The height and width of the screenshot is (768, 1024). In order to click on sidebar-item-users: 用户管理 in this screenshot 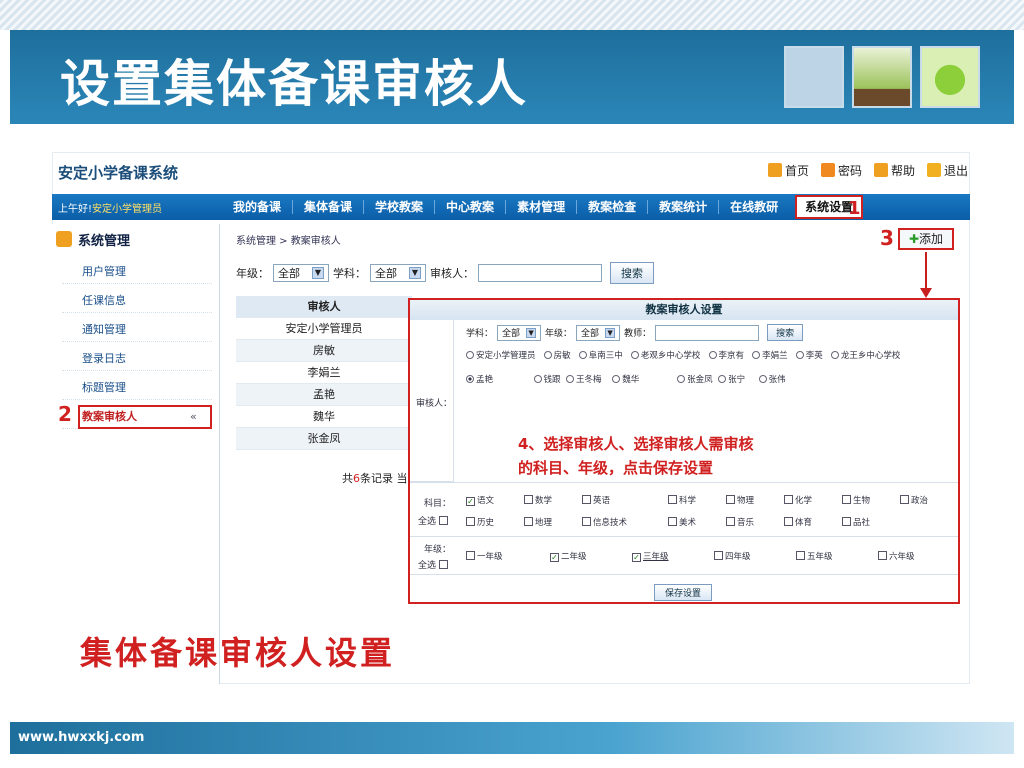, I will do `click(137, 272)`.